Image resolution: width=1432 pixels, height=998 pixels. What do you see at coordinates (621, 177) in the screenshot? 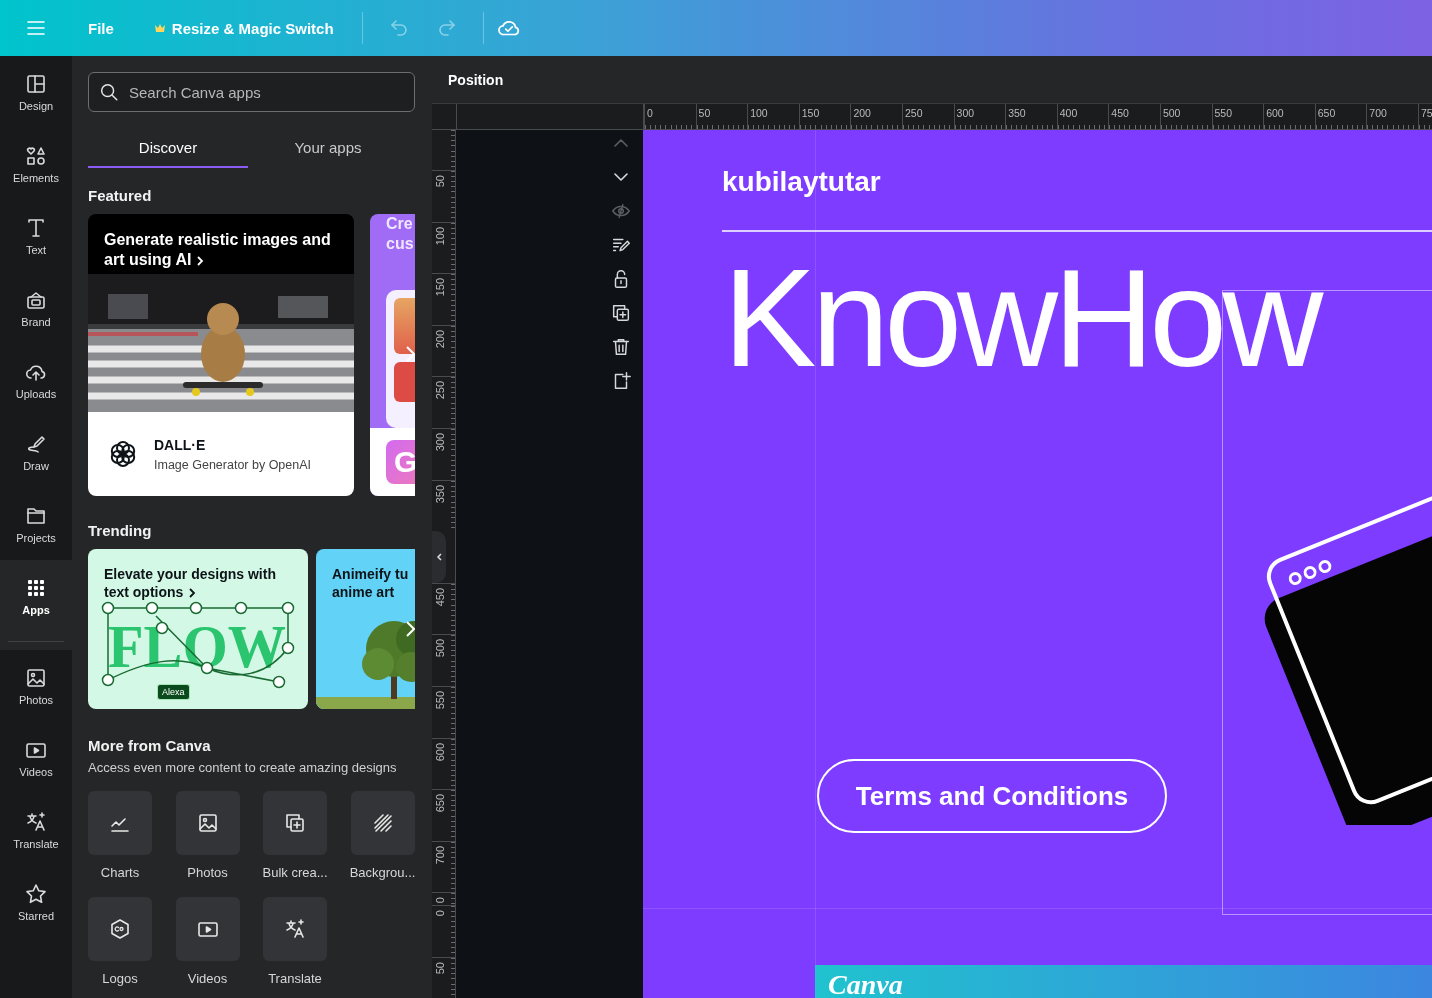
I see `chevron-down-icon` at bounding box center [621, 177].